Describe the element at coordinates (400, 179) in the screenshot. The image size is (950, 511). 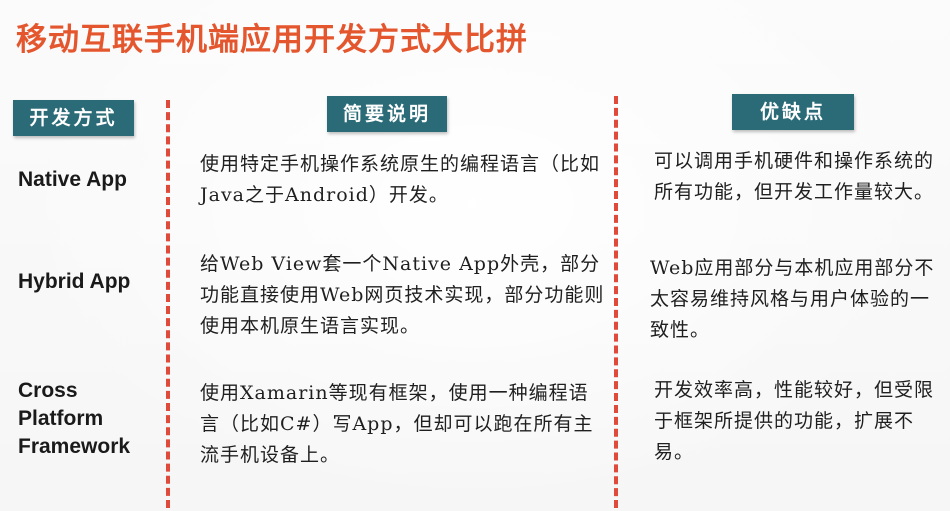
I see `description-native-app: 使用特定手机操作系统原生的编程语言（比如Java之于Android）开发。` at that location.